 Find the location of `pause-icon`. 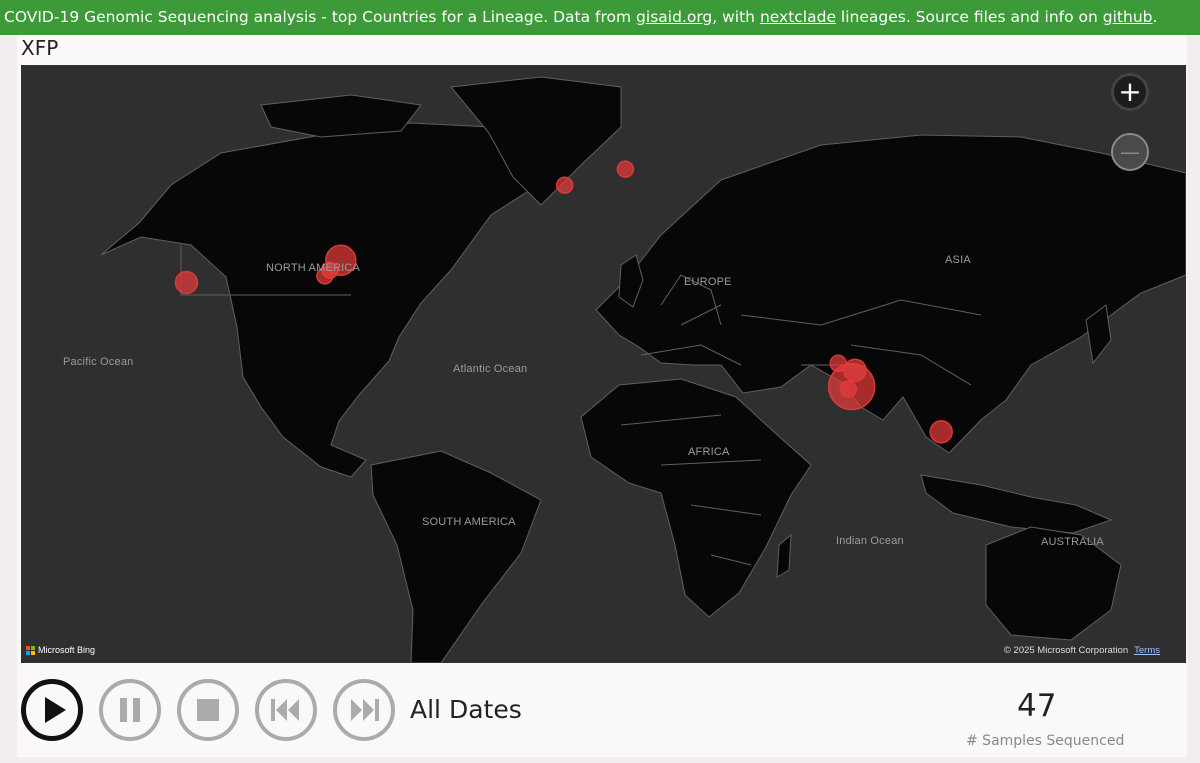

pause-icon is located at coordinates (130, 710).